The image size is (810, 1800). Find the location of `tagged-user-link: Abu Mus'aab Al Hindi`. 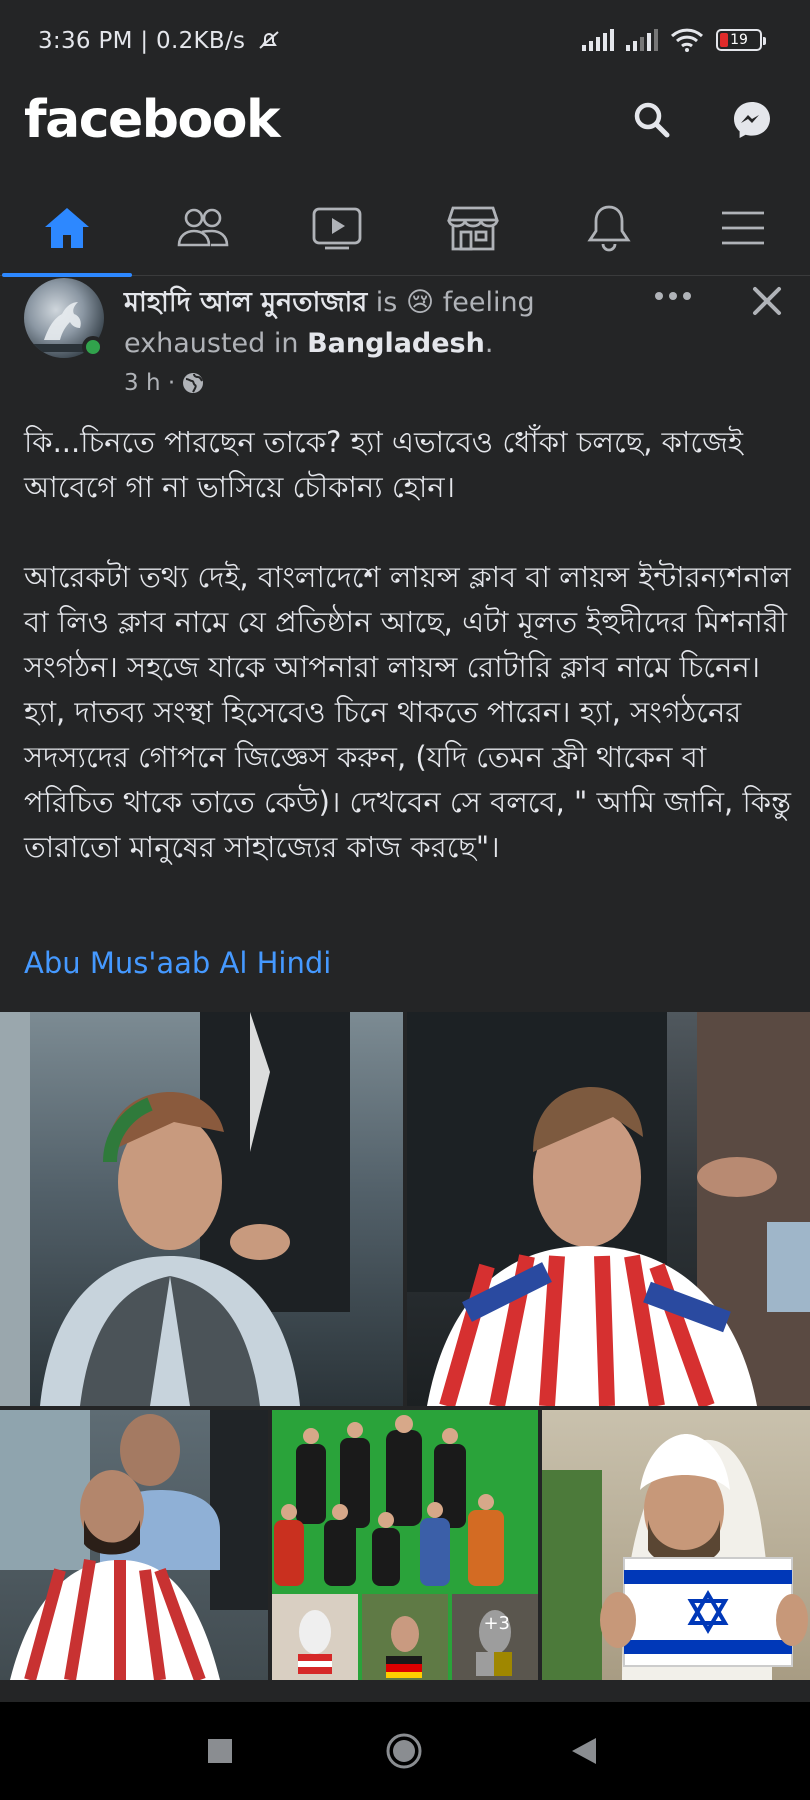

tagged-user-link: Abu Mus'aab Al Hindi is located at coordinates (177, 963).